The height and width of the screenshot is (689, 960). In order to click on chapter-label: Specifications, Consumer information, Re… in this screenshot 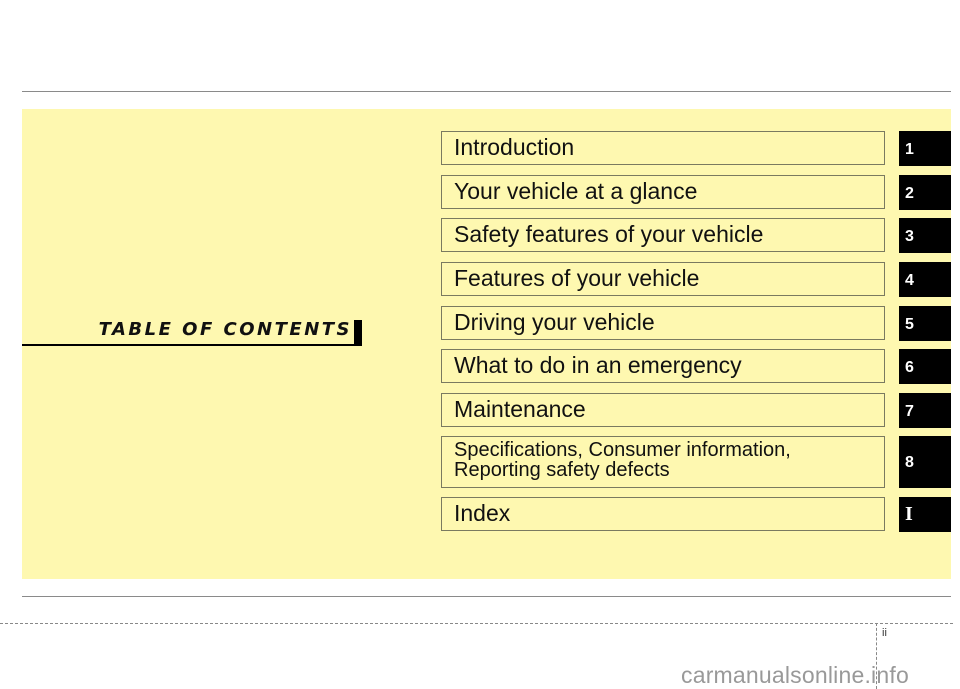, I will do `click(622, 460)`.